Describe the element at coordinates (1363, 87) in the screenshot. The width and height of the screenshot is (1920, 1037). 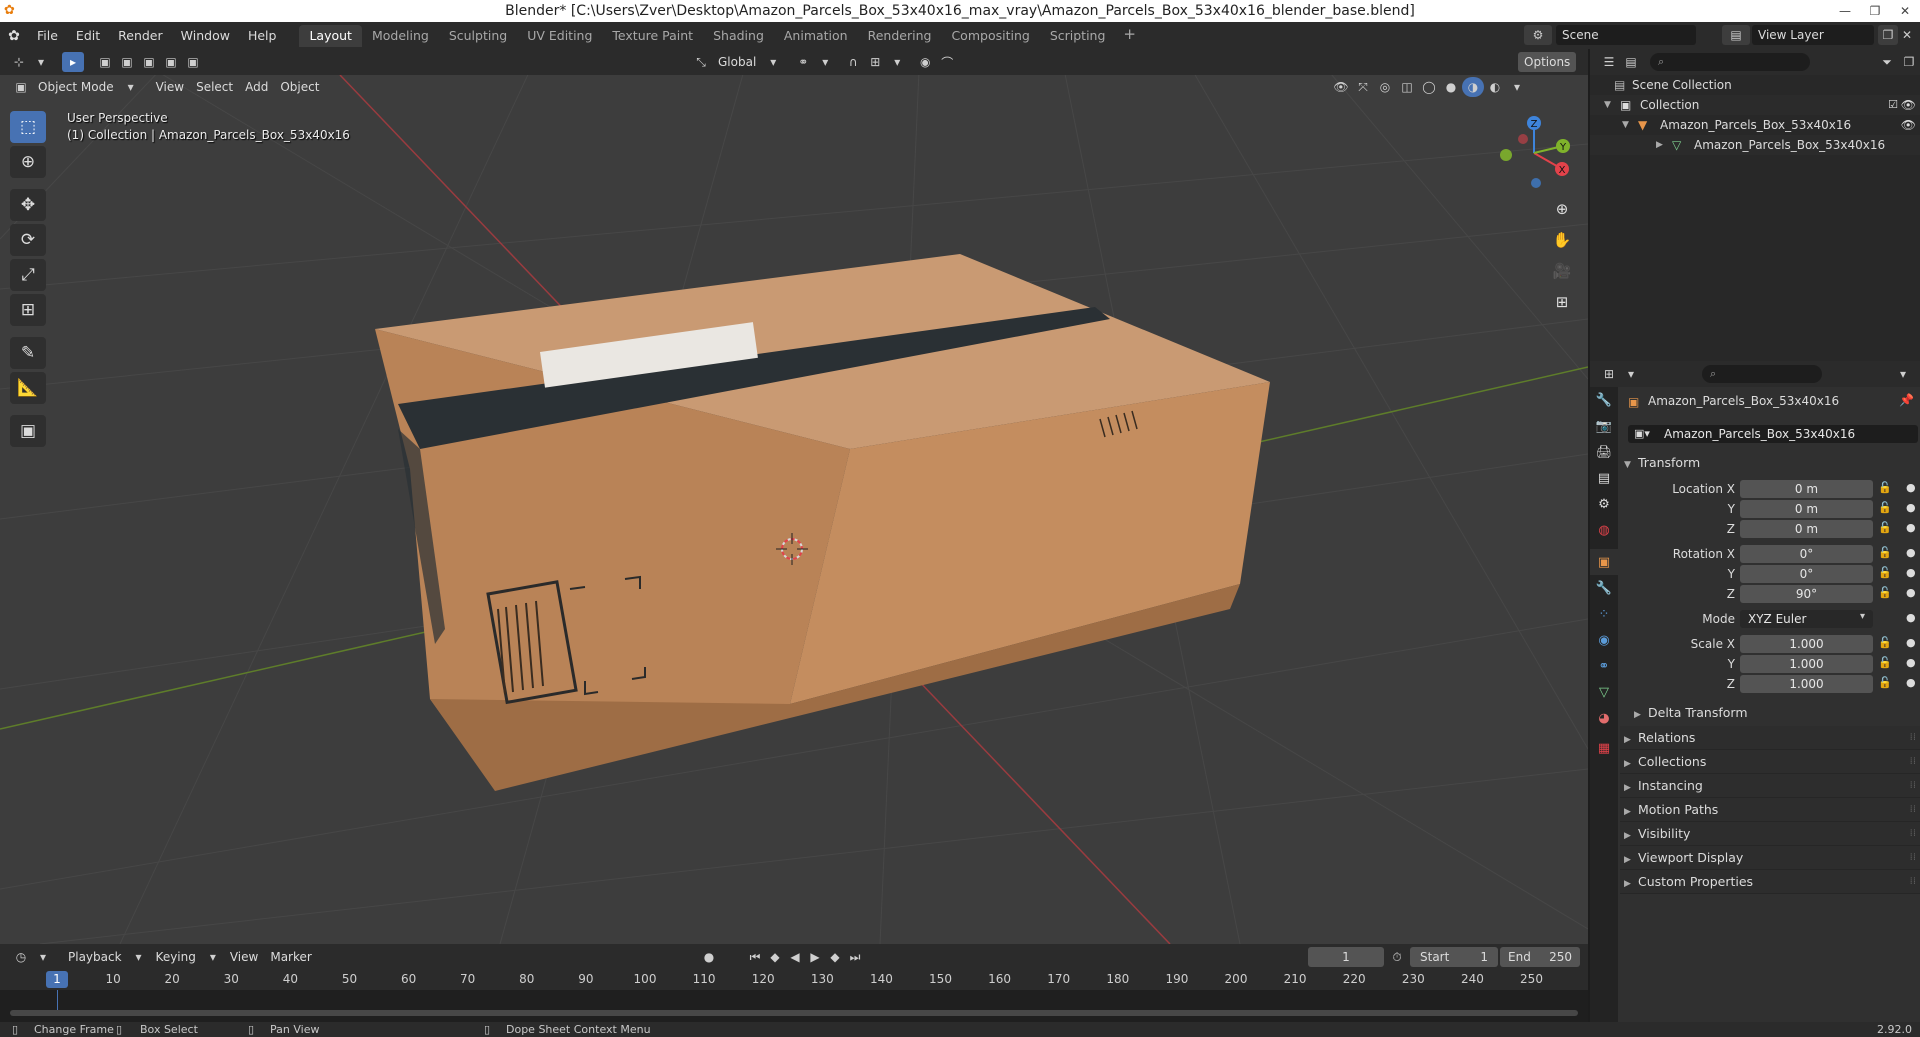
I see `gizmo-toggle-icon: ⤧` at that location.